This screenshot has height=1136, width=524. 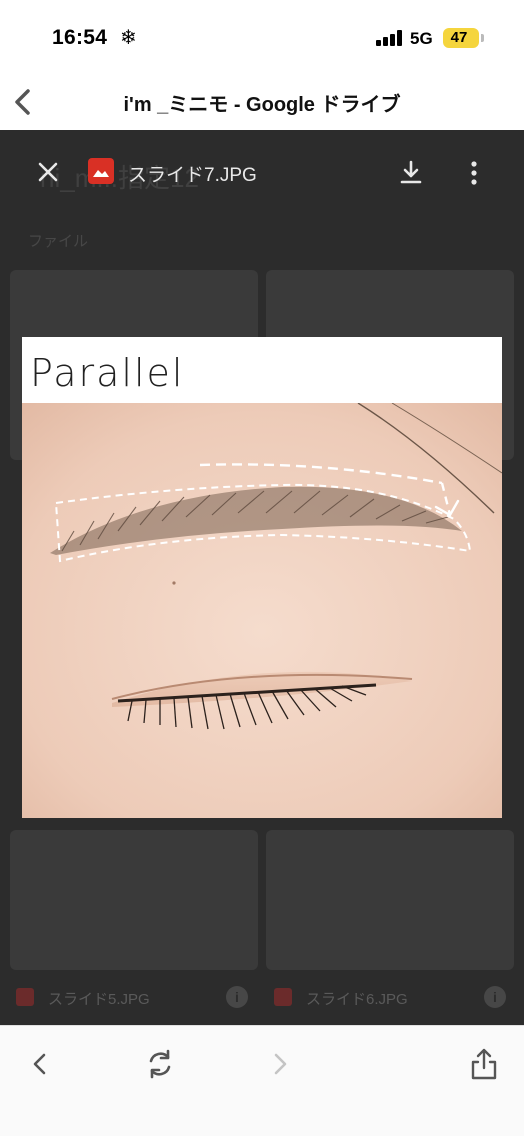 What do you see at coordinates (390, 38) in the screenshot?
I see `signal-icon` at bounding box center [390, 38].